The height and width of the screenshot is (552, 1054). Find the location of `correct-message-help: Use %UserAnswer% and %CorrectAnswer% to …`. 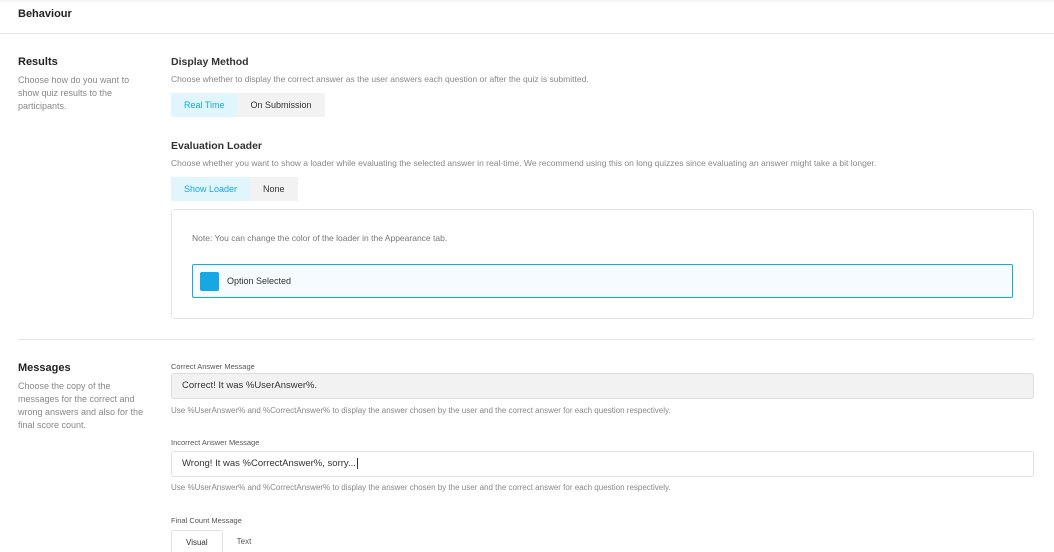

correct-message-help: Use %UserAnswer% and %CorrectAnswer% to … is located at coordinates (421, 410).